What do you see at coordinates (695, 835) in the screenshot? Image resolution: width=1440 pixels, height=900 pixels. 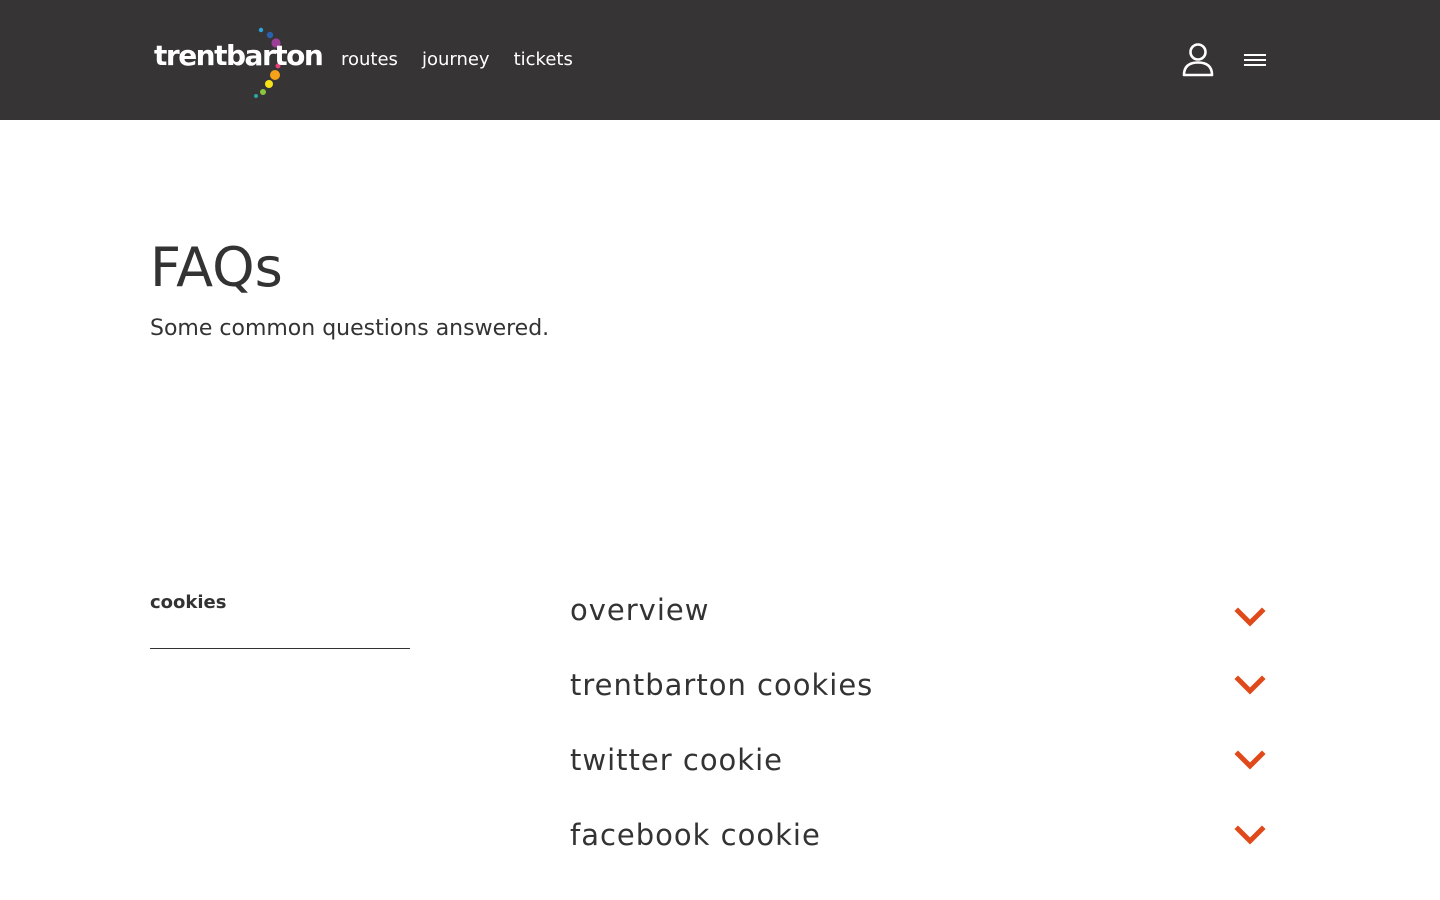 I see `faq-title: facebook cookie` at bounding box center [695, 835].